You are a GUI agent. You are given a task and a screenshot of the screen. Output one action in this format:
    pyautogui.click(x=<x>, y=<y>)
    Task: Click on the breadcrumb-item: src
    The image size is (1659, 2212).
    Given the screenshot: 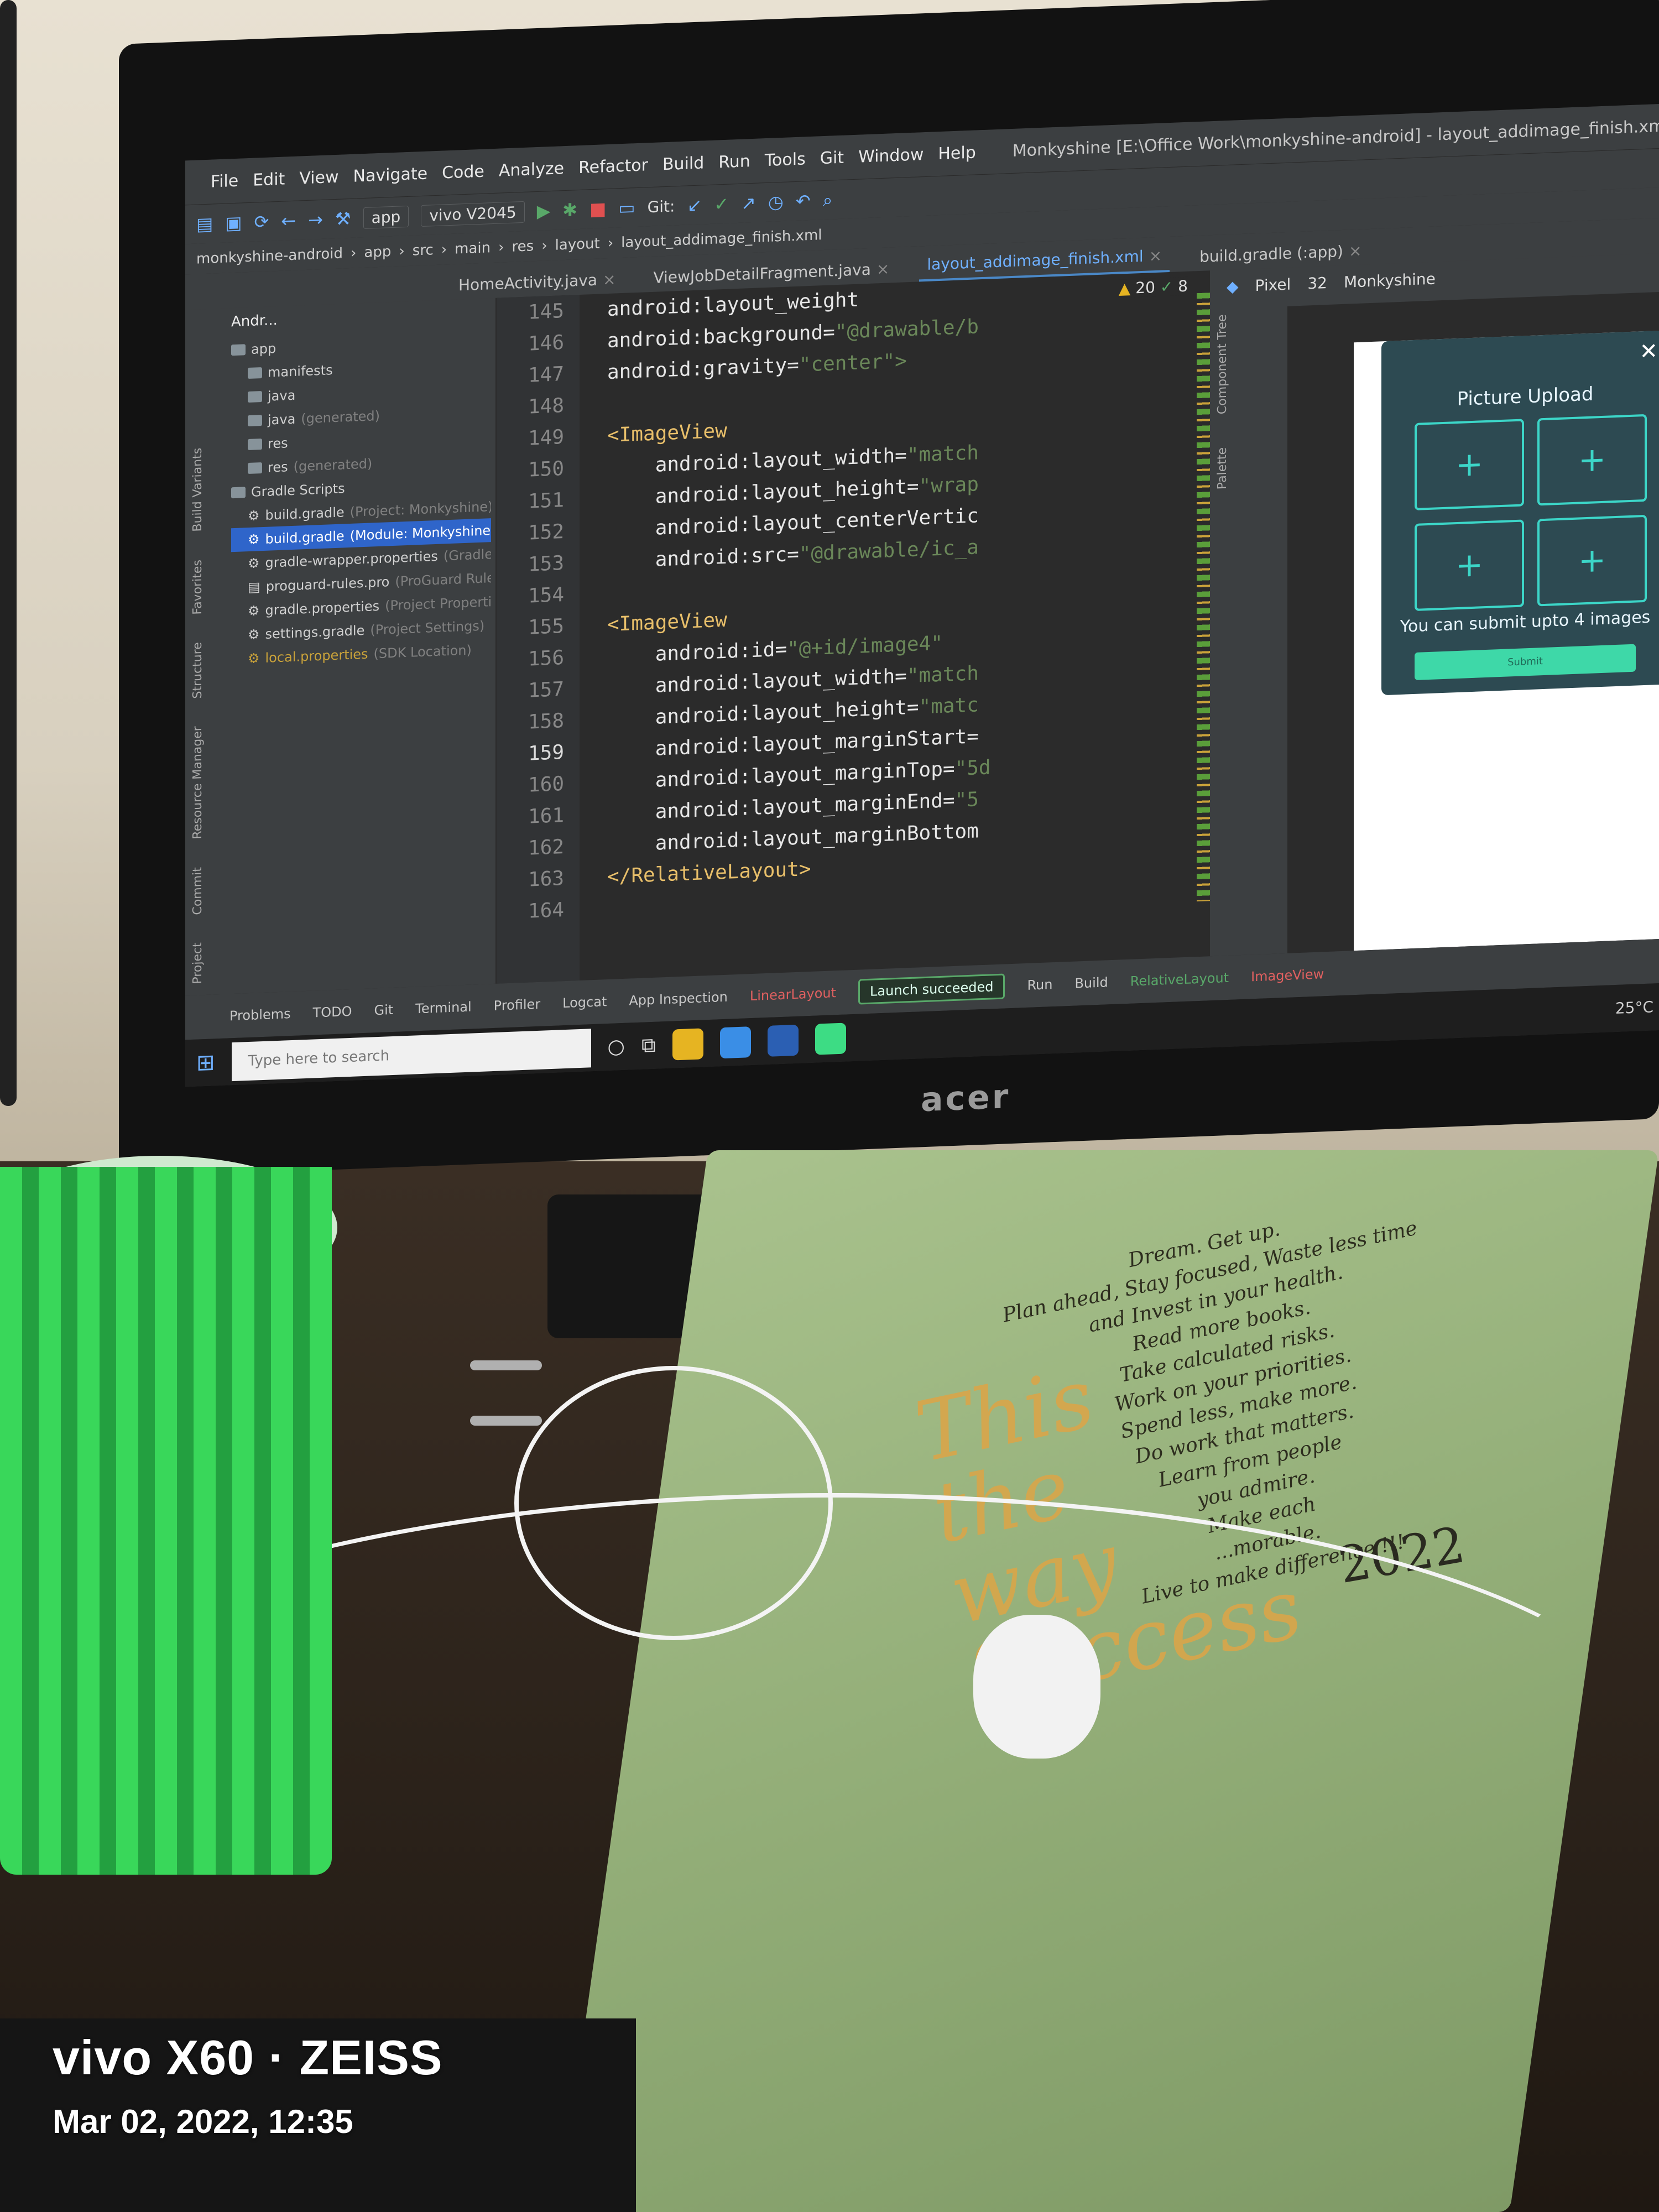 What is the action you would take?
    pyautogui.click(x=423, y=251)
    